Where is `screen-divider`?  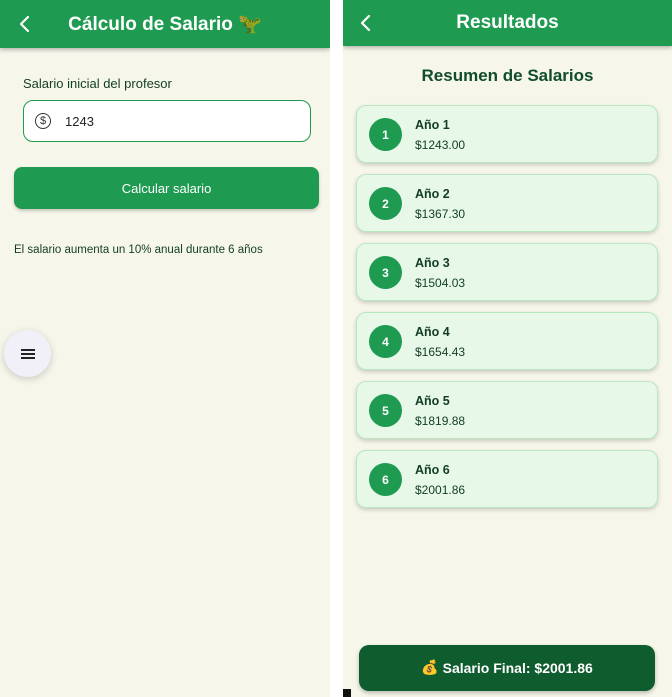
screen-divider is located at coordinates (336, 348).